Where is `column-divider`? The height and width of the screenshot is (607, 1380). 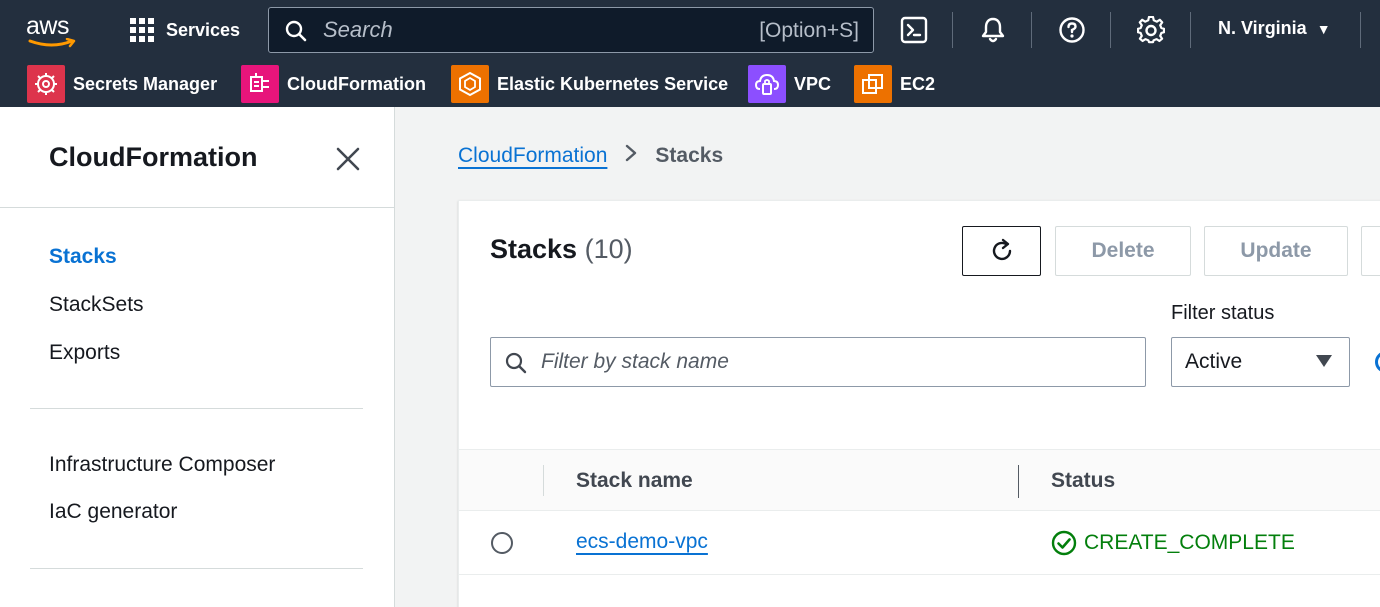
column-divider is located at coordinates (543, 480).